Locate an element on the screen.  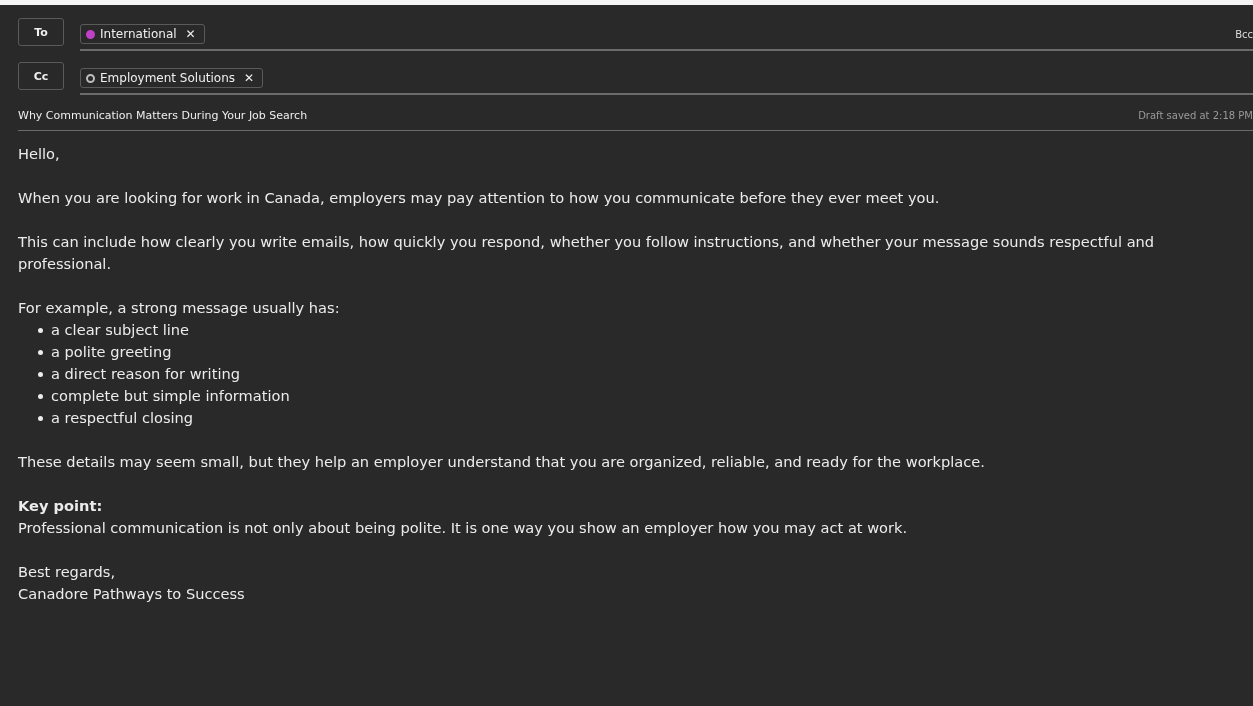
body-paragraph: When you are looking for work in Canada, employers may pay attention to how you communicate before they ever meet you. is located at coordinates (479, 198).